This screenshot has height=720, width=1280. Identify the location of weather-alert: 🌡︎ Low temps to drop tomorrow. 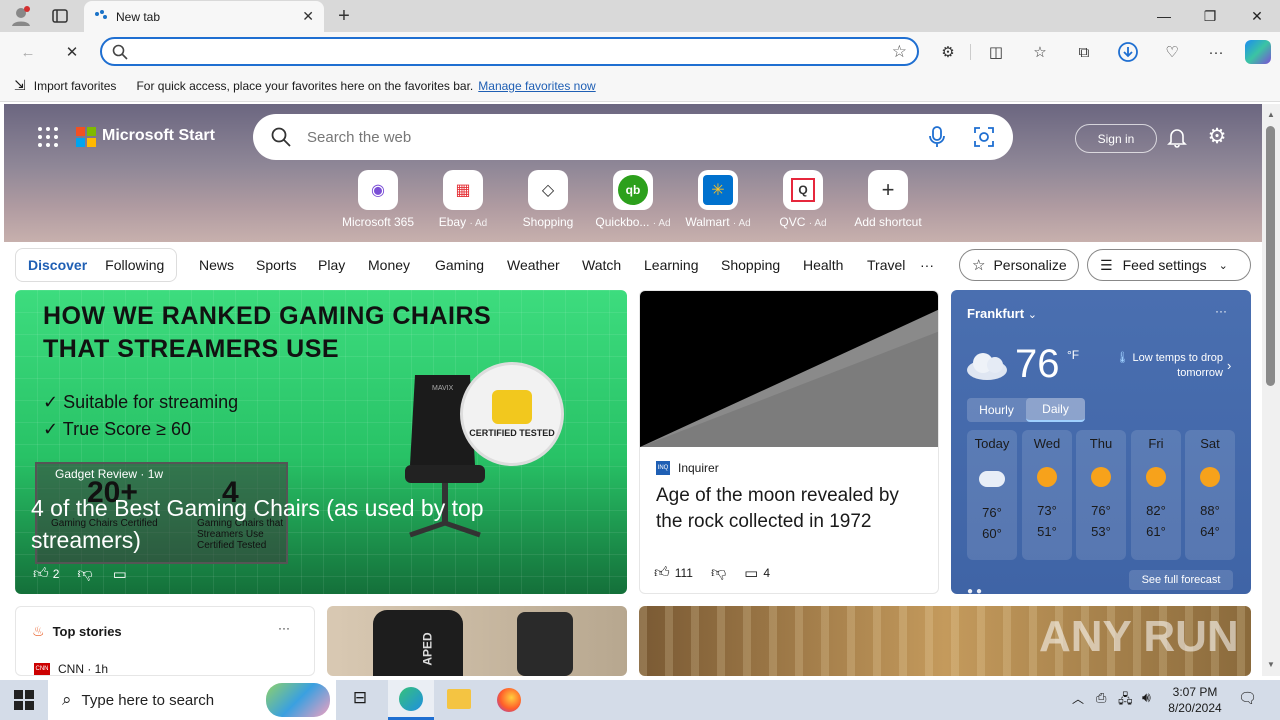
(1161, 366).